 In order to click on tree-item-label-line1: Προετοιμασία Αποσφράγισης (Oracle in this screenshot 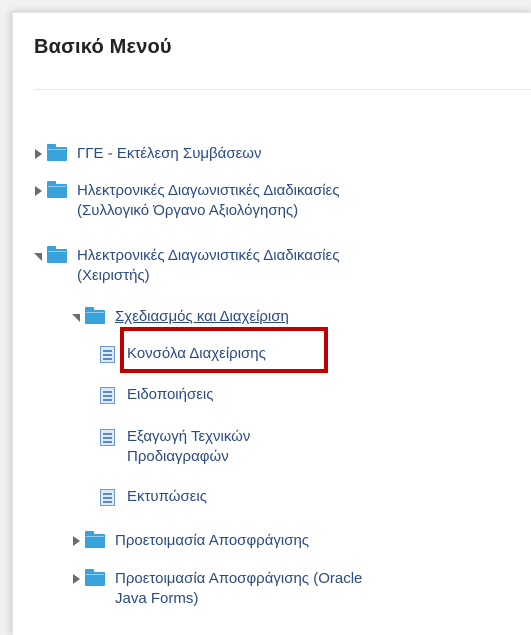, I will do `click(239, 578)`.